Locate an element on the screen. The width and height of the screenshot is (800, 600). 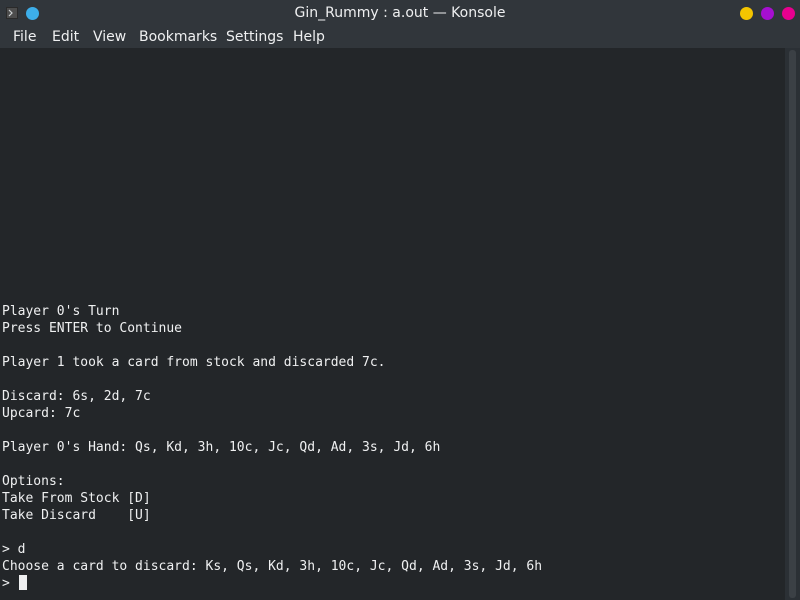
menu-bookmarks: Bookmarks is located at coordinates (178, 37).